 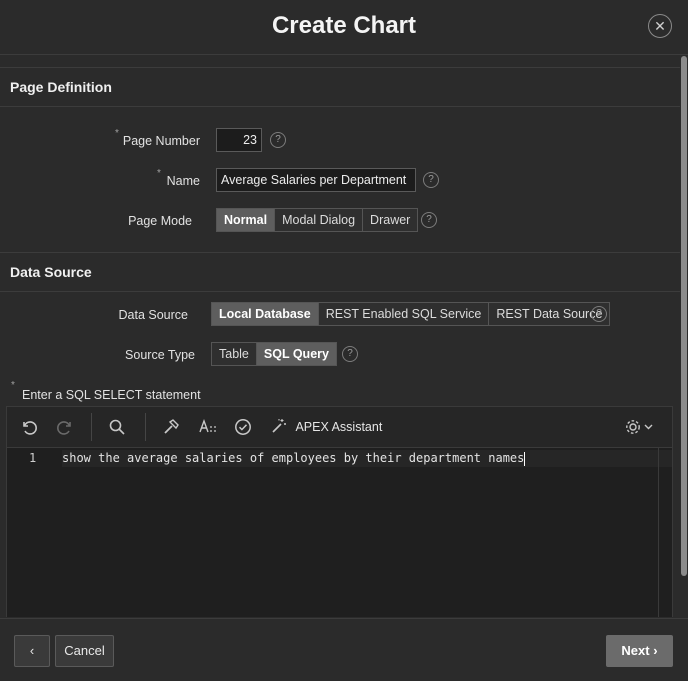 What do you see at coordinates (279, 426) in the screenshot?
I see `magic-wand-icon` at bounding box center [279, 426].